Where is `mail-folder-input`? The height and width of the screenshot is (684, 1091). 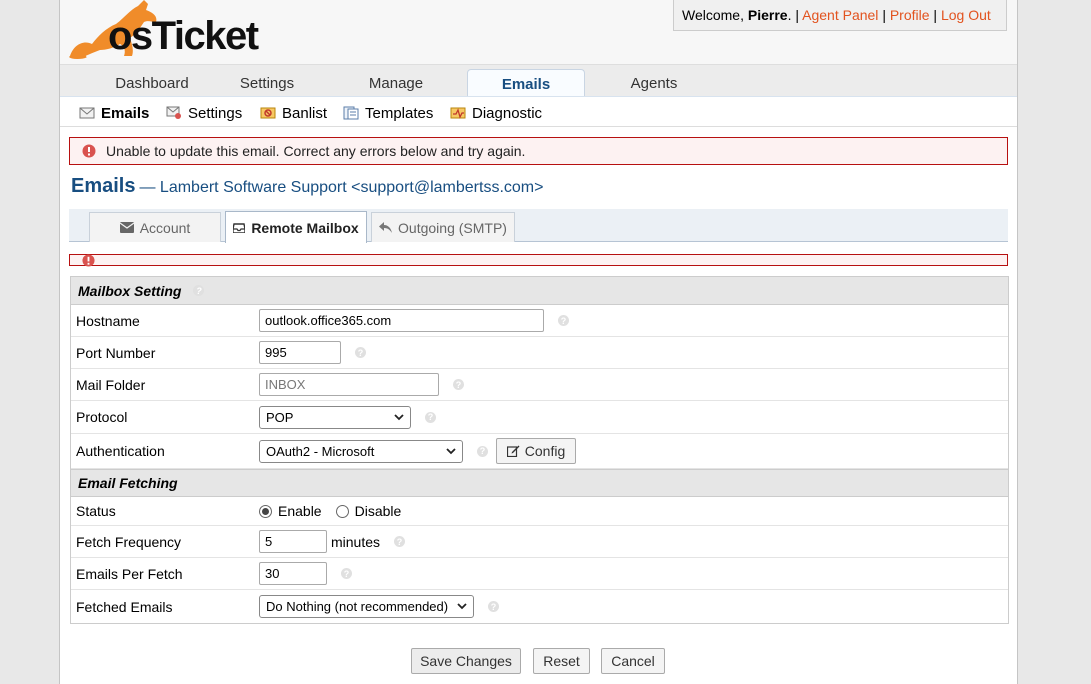 mail-folder-input is located at coordinates (349, 384).